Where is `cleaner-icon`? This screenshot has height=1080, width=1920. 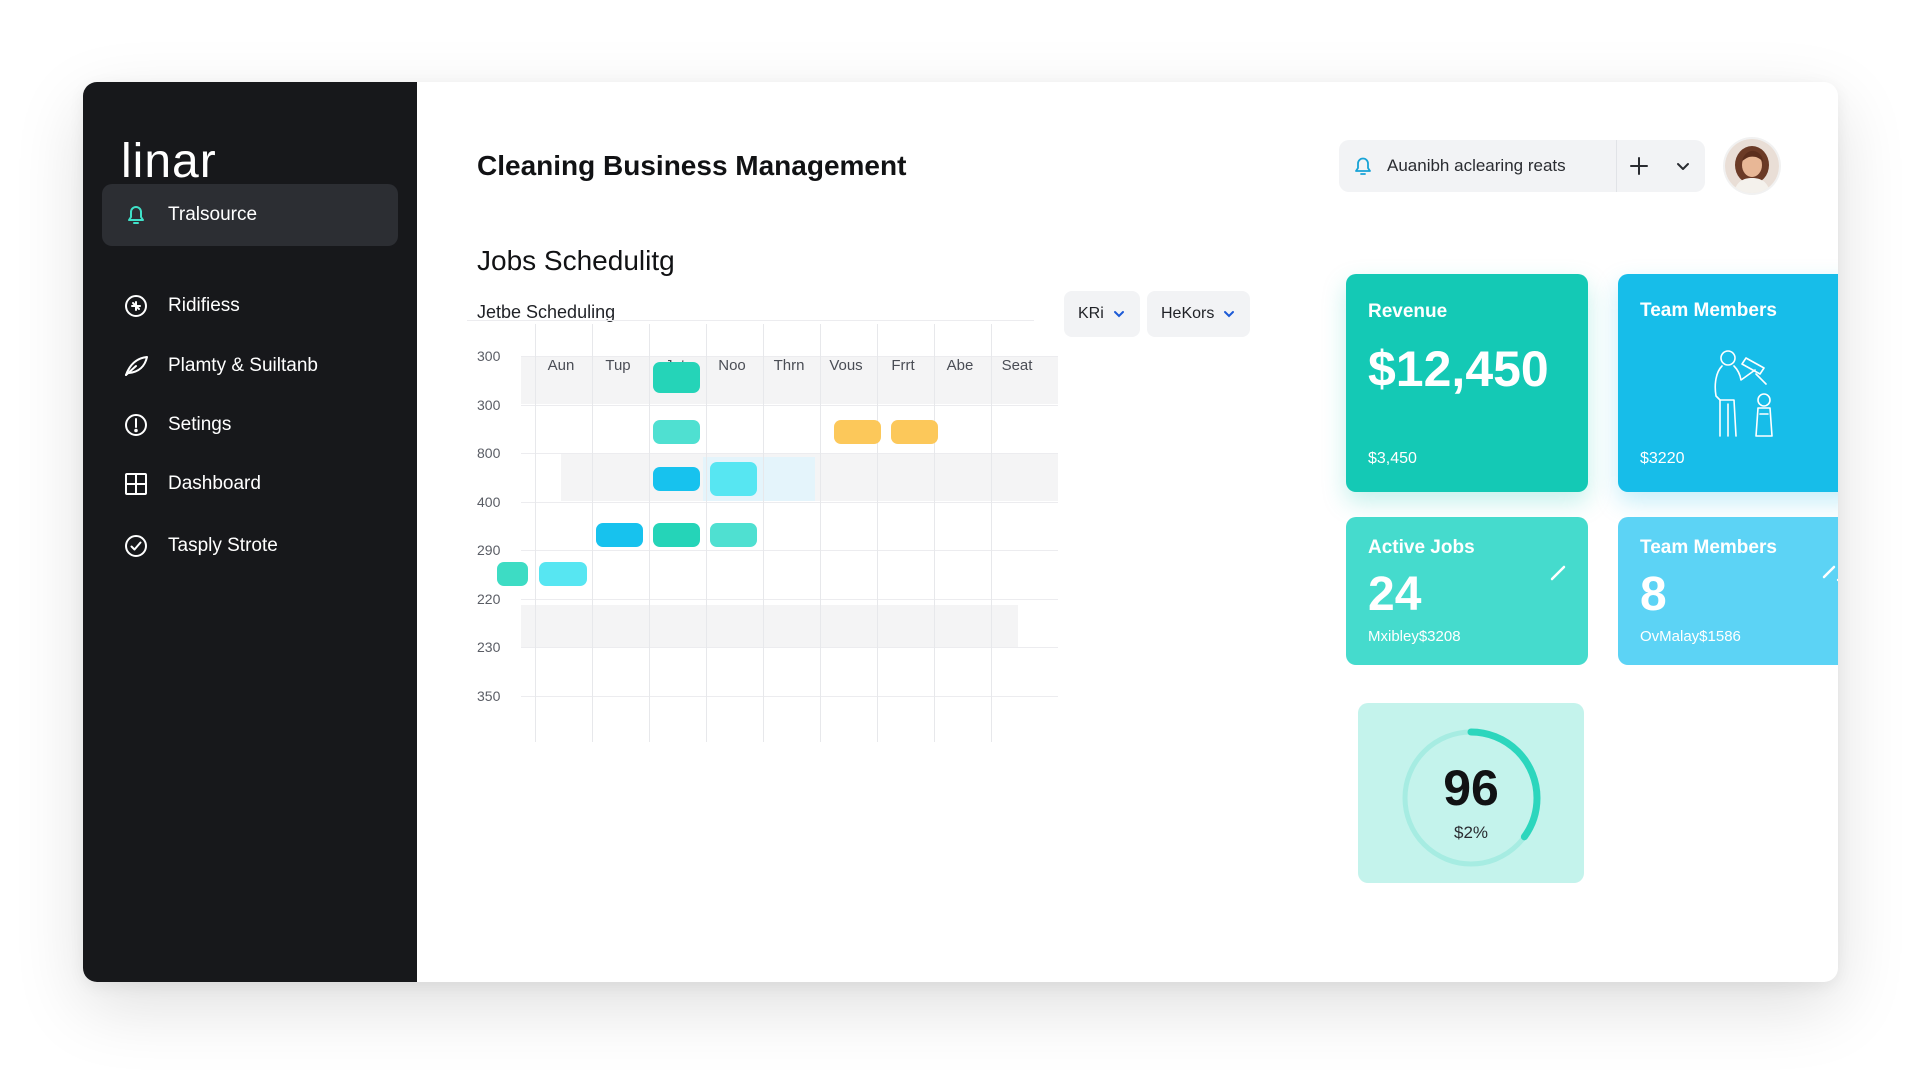
cleaner-icon is located at coordinates (1743, 393).